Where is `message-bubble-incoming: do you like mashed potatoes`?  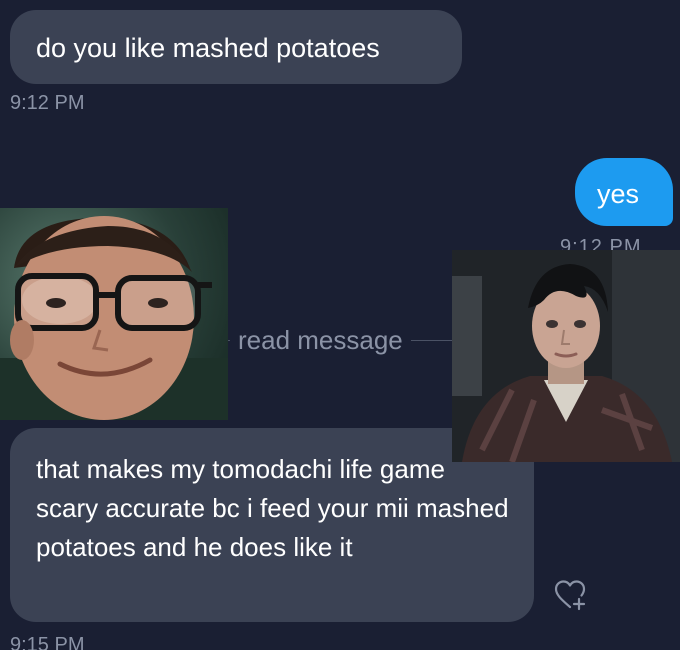
message-bubble-incoming: do you like mashed potatoes is located at coordinates (236, 47).